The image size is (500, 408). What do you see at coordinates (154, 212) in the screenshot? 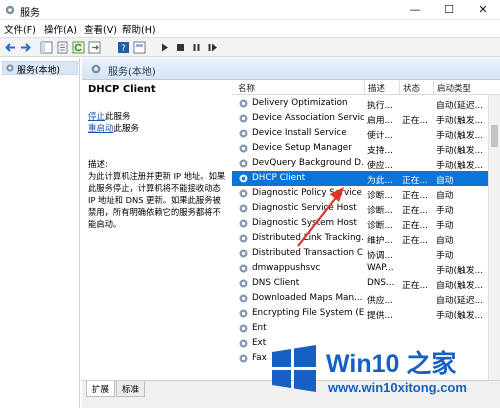
I see `description-line: 禁用，所有明确依赖它的服务都将不` at bounding box center [154, 212].